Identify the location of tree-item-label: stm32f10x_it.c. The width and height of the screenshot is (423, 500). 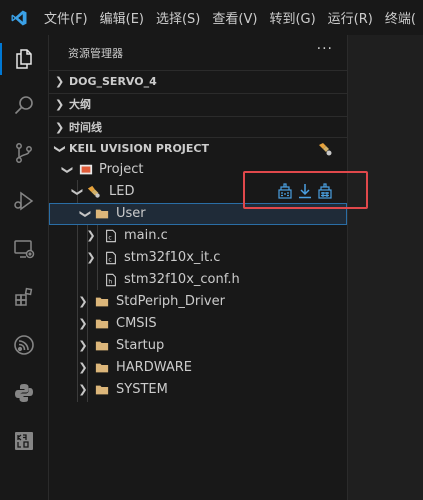
(172, 257).